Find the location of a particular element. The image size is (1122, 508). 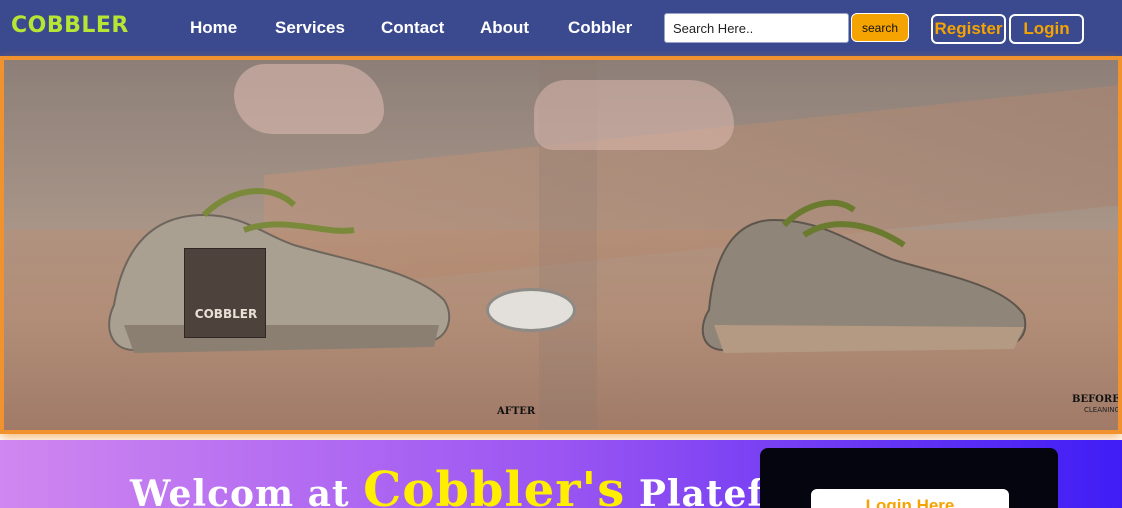

clean-shoe-image is located at coordinates (279, 270).